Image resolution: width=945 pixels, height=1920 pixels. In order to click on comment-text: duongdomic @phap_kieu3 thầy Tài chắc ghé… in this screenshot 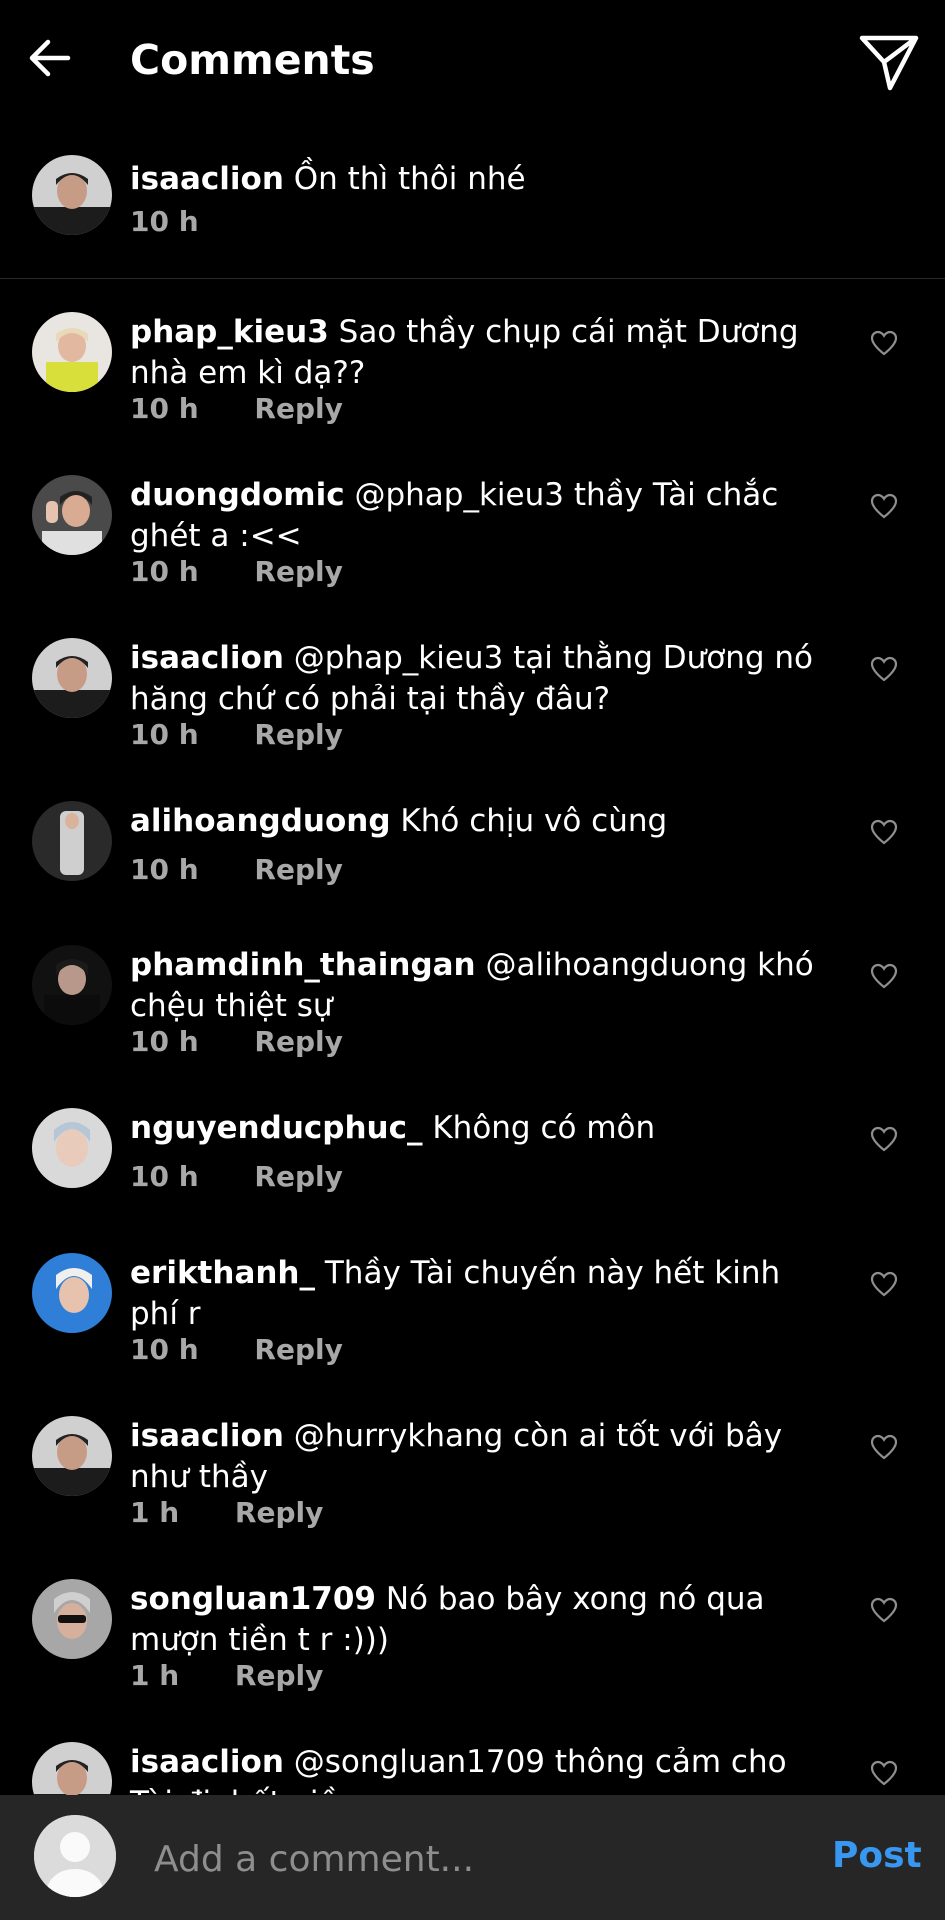, I will do `click(480, 516)`.